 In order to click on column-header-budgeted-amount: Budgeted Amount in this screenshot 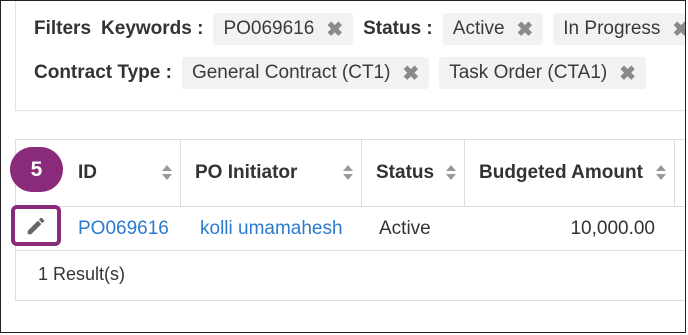, I will do `click(570, 173)`.